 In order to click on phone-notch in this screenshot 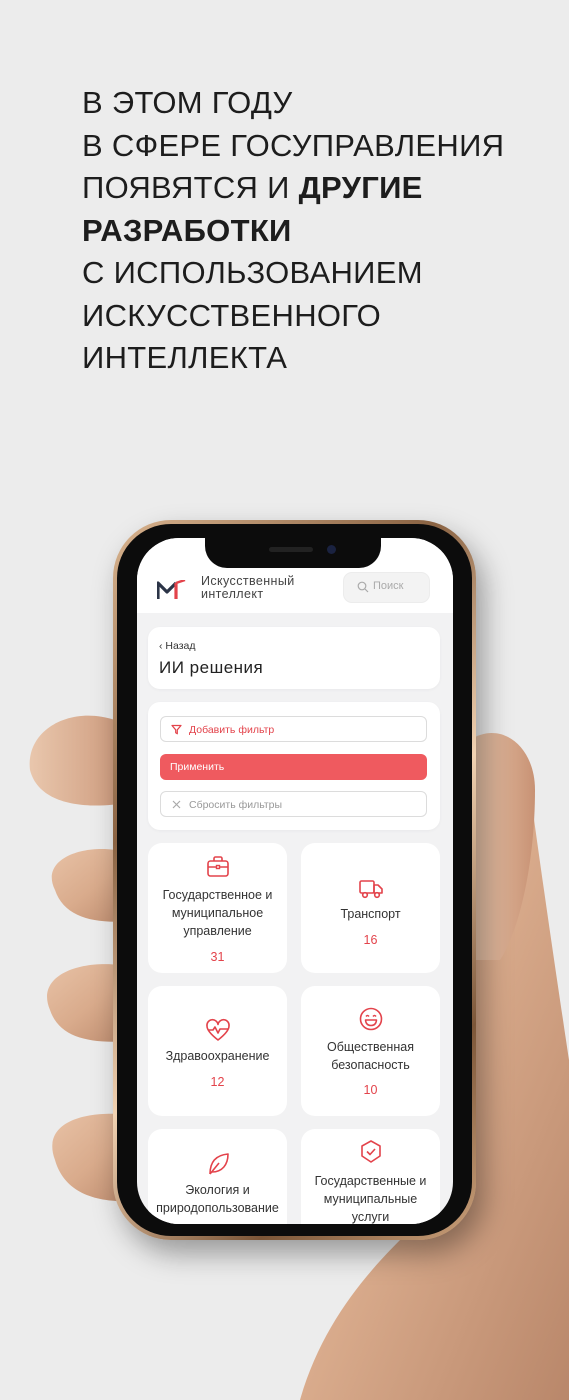, I will do `click(293, 552)`.